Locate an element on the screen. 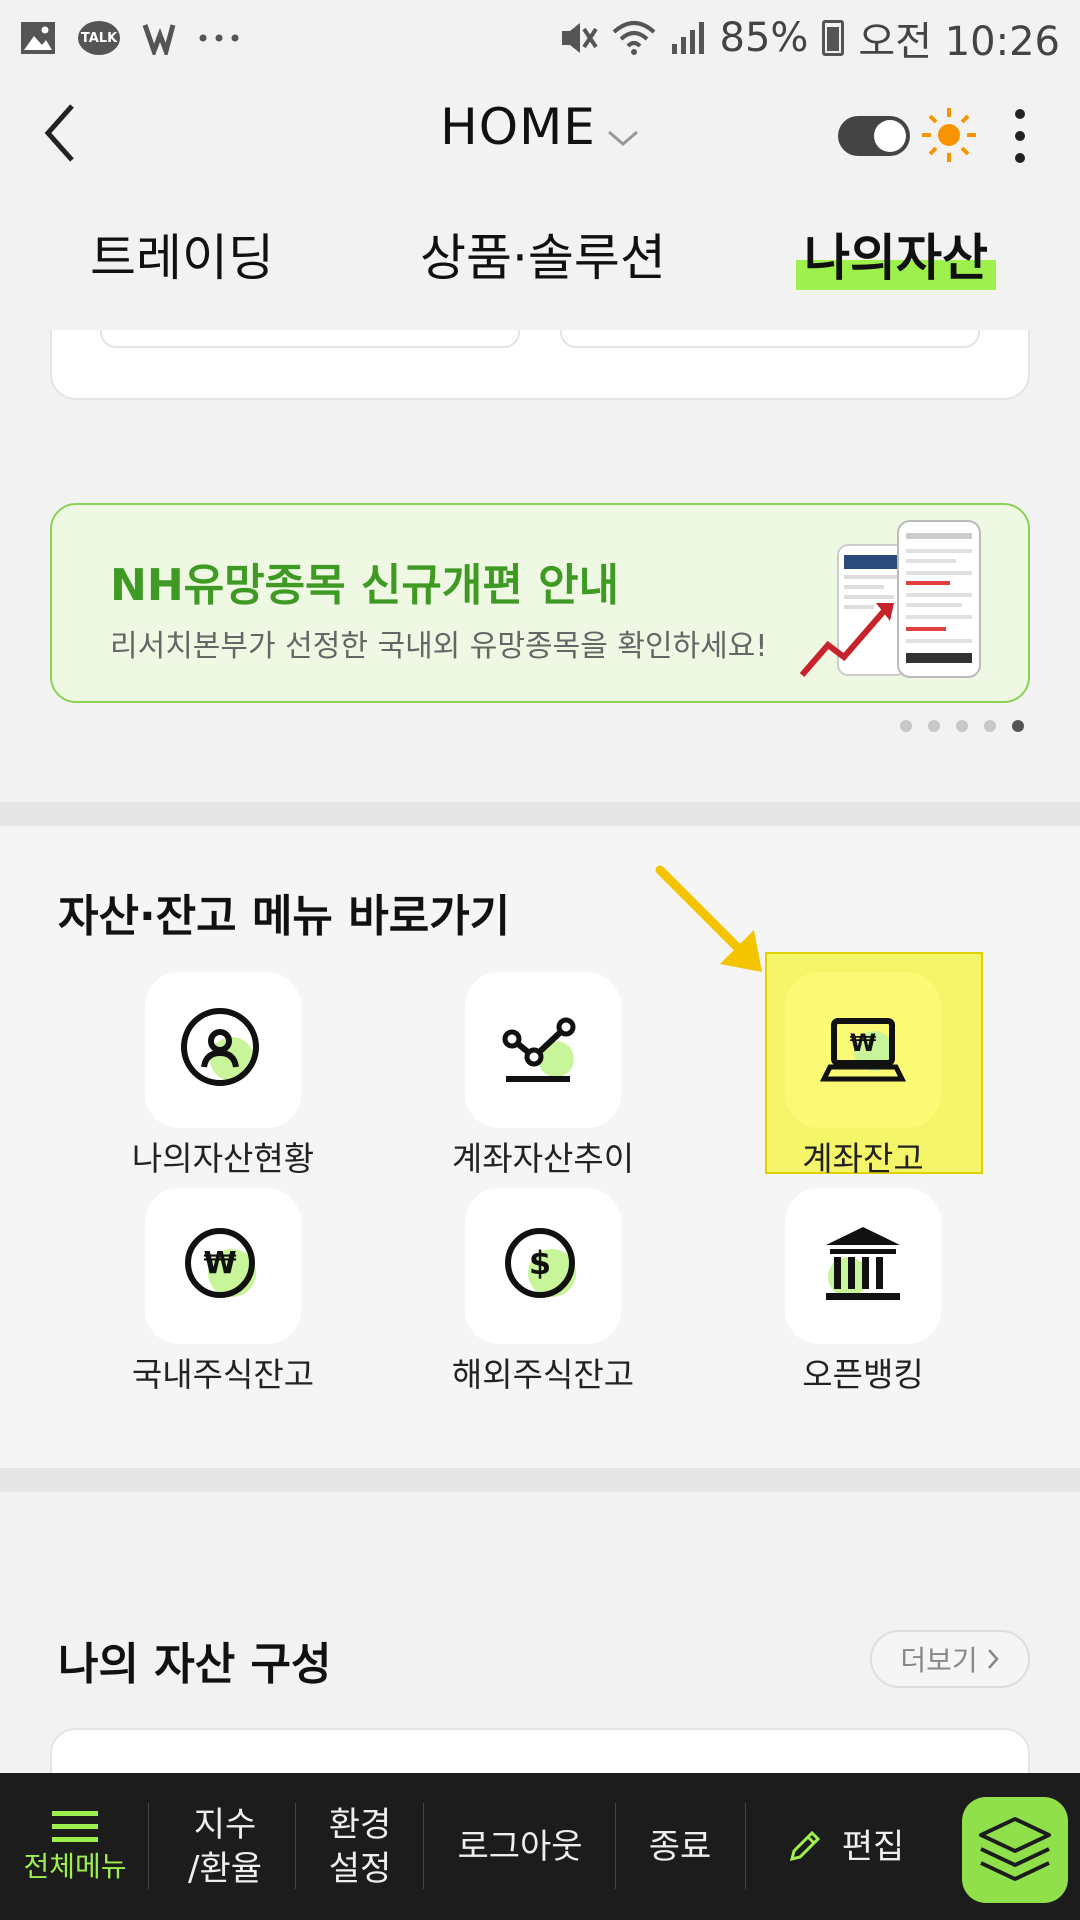  more-notifications-icon is located at coordinates (219, 38).